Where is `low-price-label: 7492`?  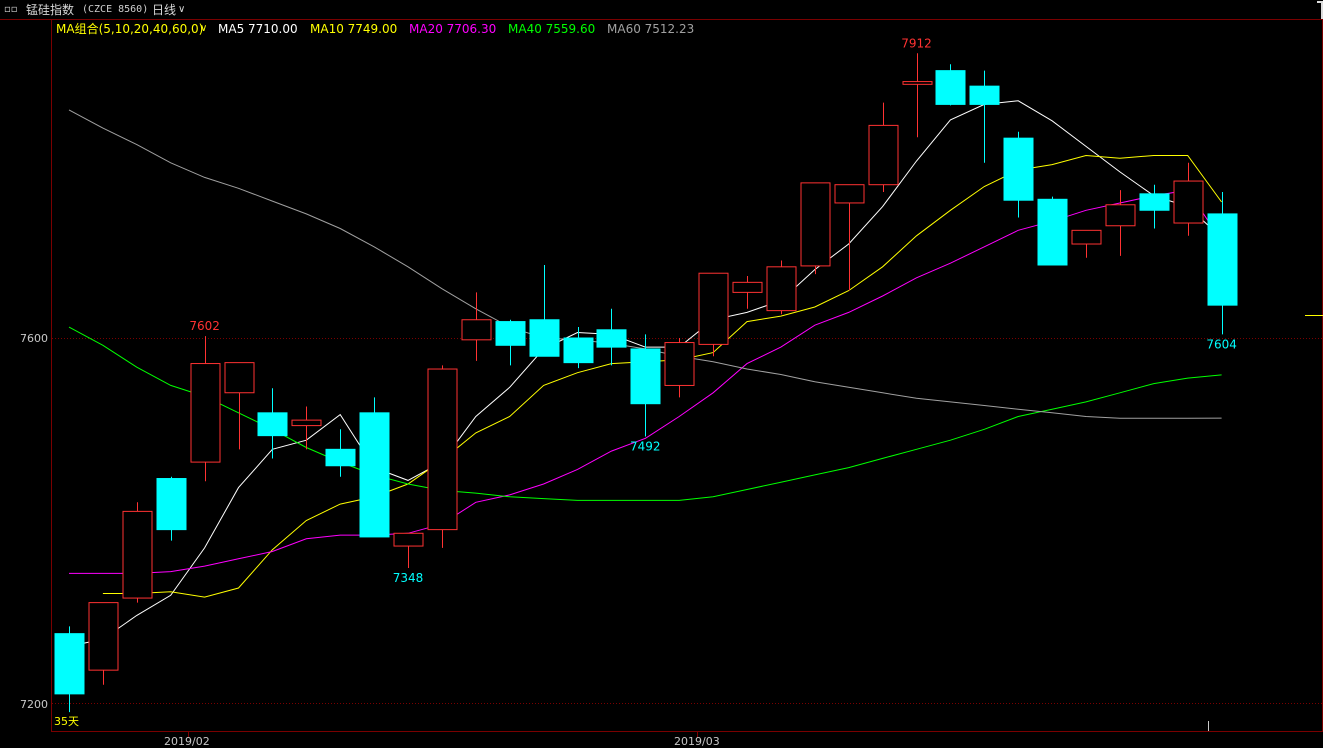 low-price-label: 7492 is located at coordinates (645, 447).